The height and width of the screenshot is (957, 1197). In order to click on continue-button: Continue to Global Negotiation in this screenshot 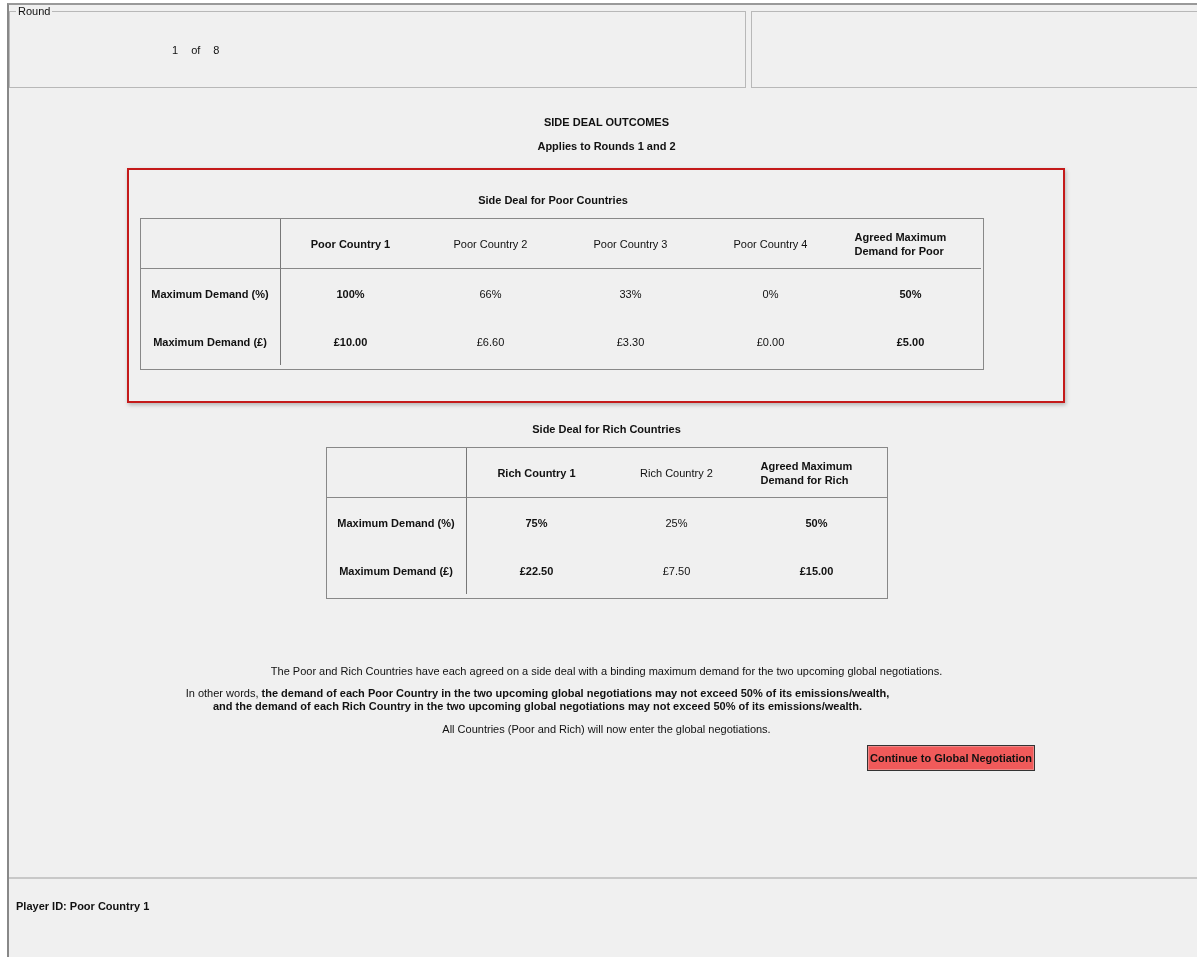, I will do `click(951, 758)`.